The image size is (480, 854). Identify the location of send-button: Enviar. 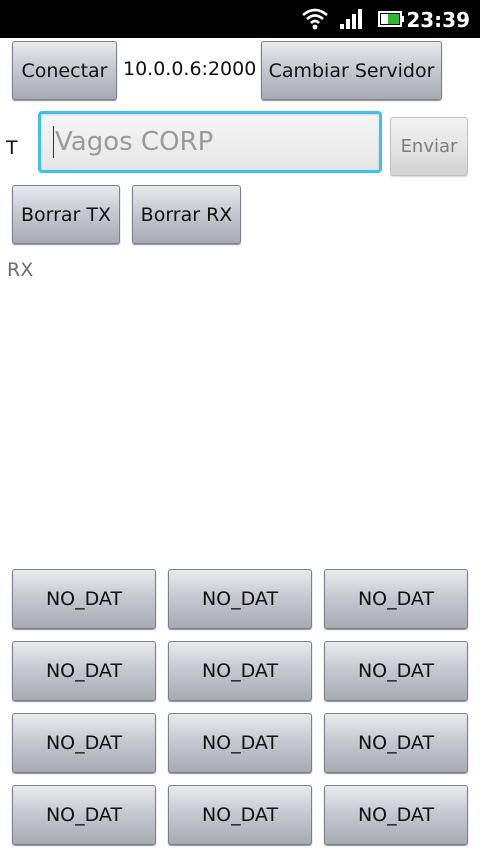
(429, 146).